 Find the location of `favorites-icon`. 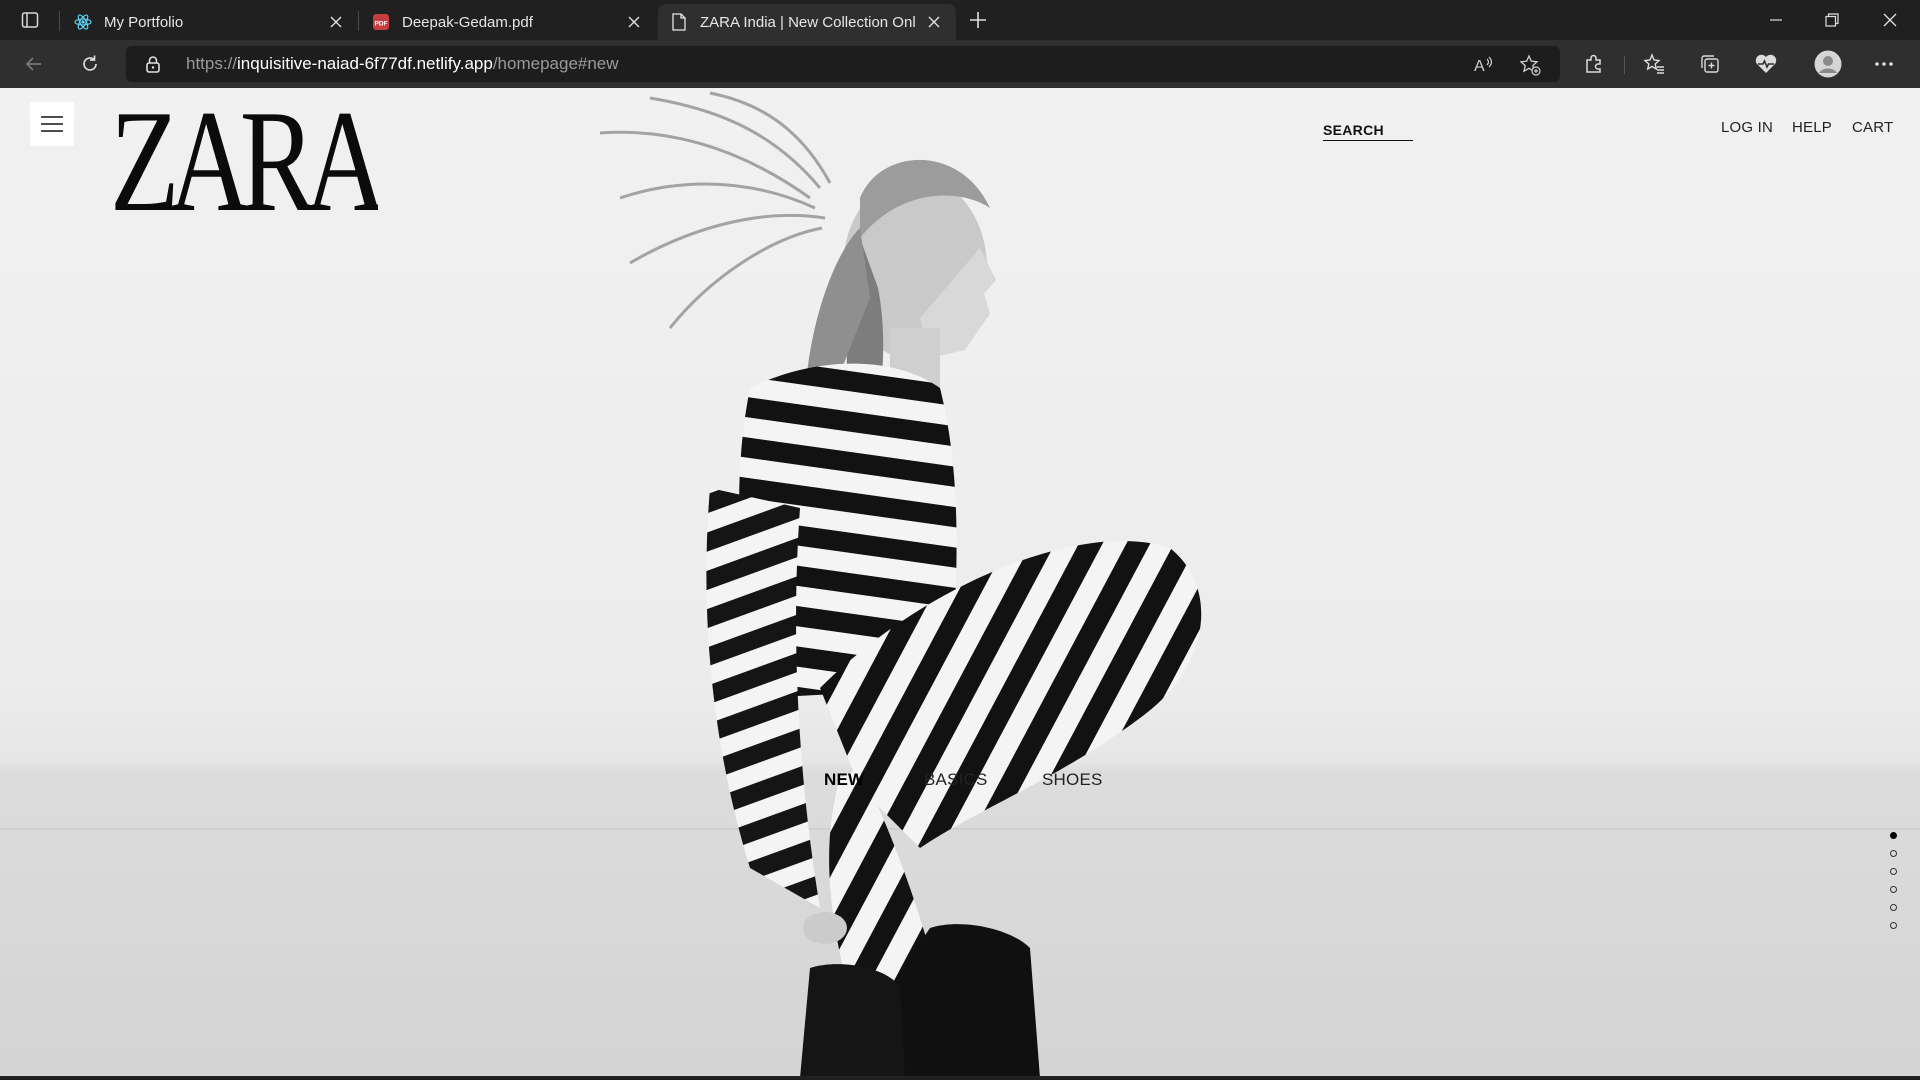

favorites-icon is located at coordinates (1654, 64).